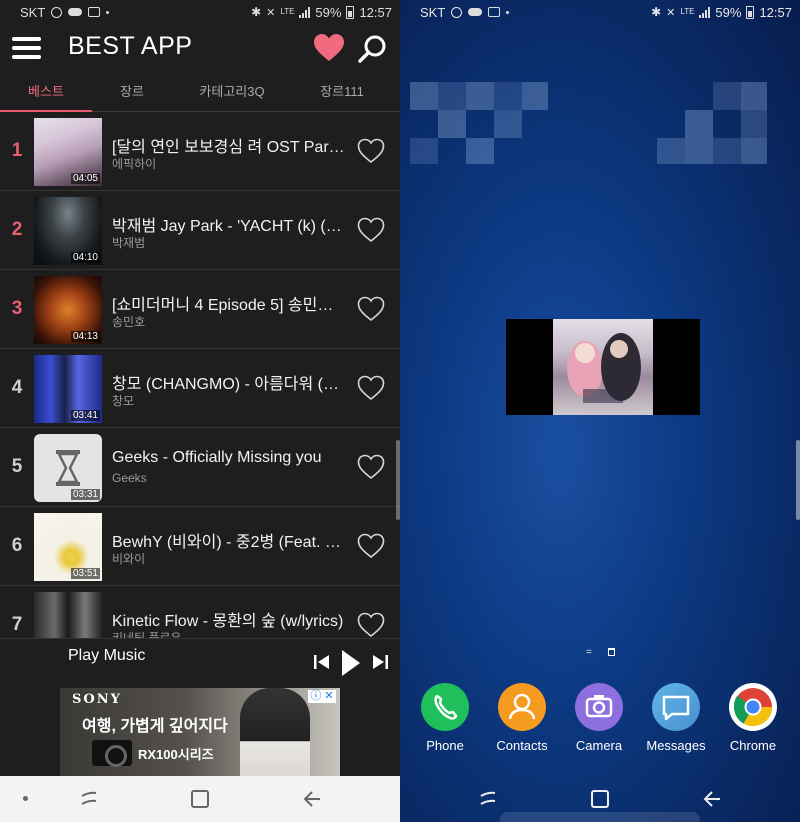  What do you see at coordinates (676, 745) in the screenshot?
I see `app-label: Messages` at bounding box center [676, 745].